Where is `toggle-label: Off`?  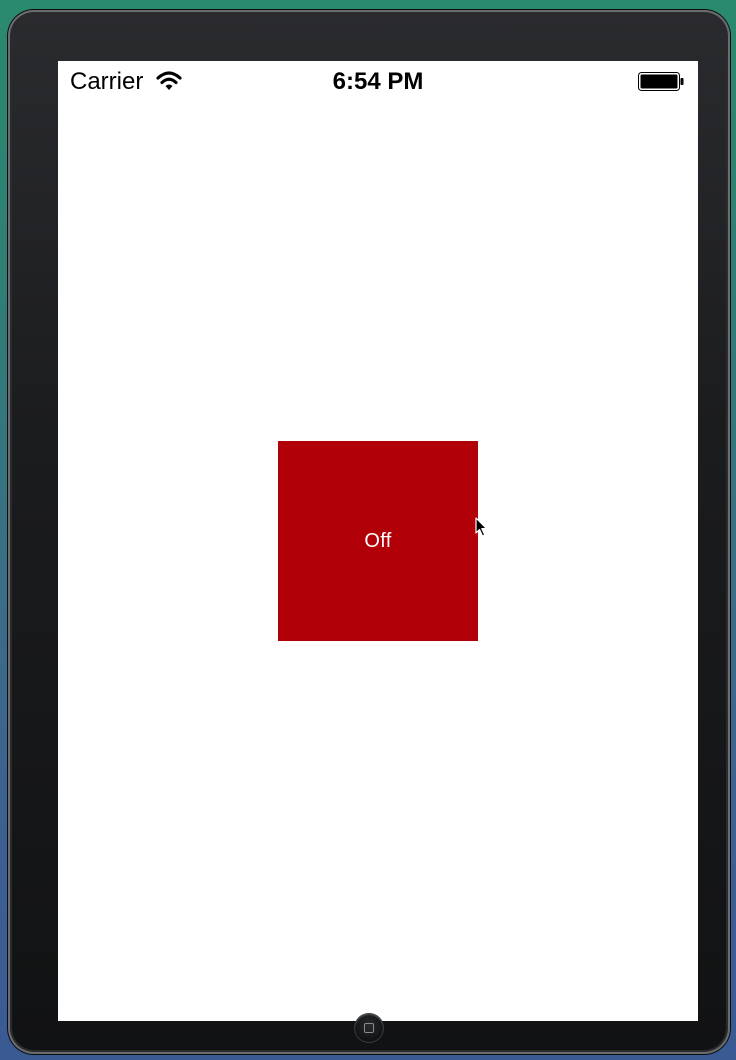
toggle-label: Off is located at coordinates (378, 540).